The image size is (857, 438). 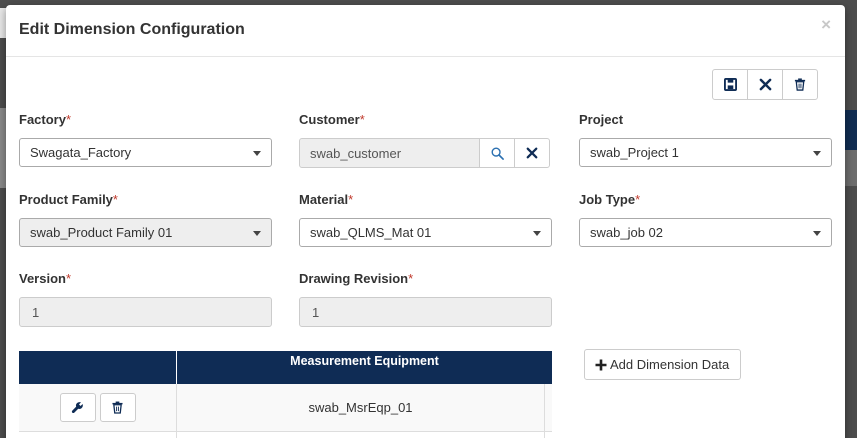 What do you see at coordinates (601, 119) in the screenshot?
I see `project-label: Project` at bounding box center [601, 119].